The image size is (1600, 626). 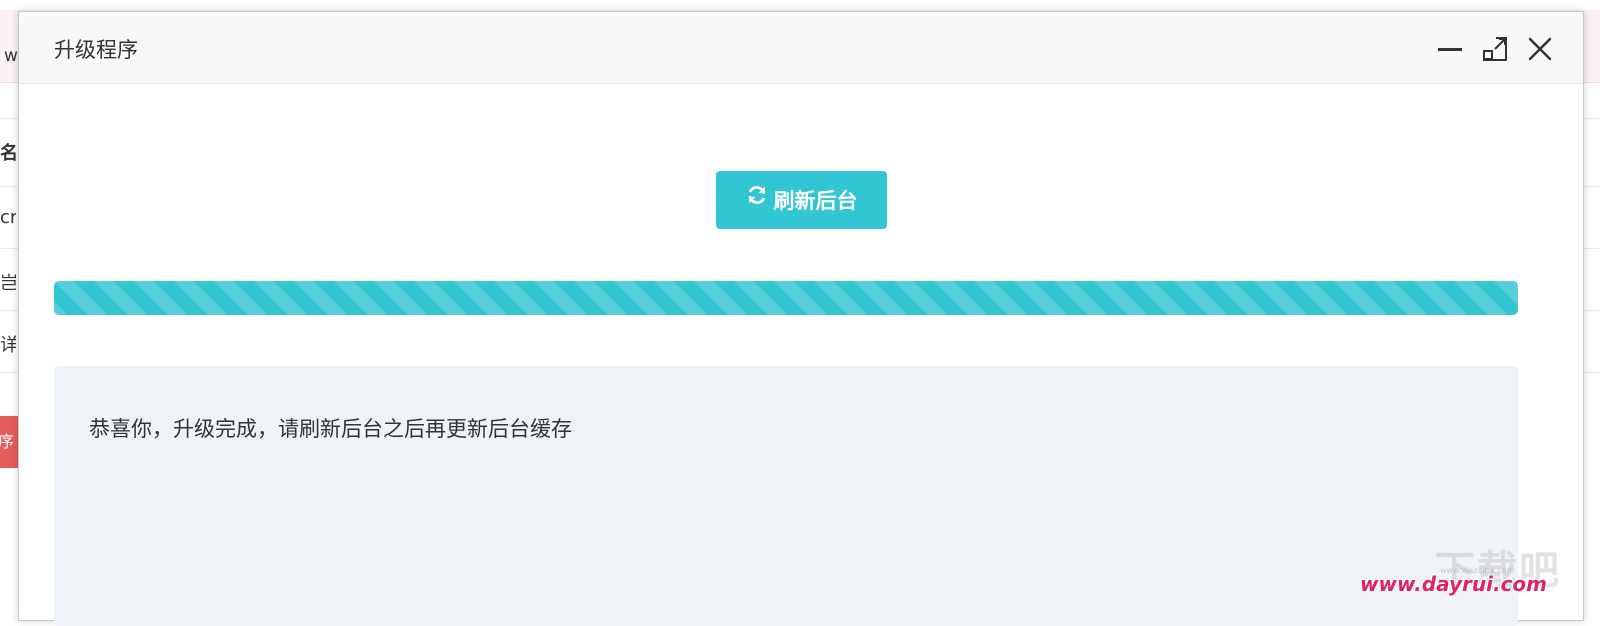 What do you see at coordinates (330, 429) in the screenshot?
I see `result-message: 恭喜你，升级完成，请刷新后台之后再更新后台缓存` at bounding box center [330, 429].